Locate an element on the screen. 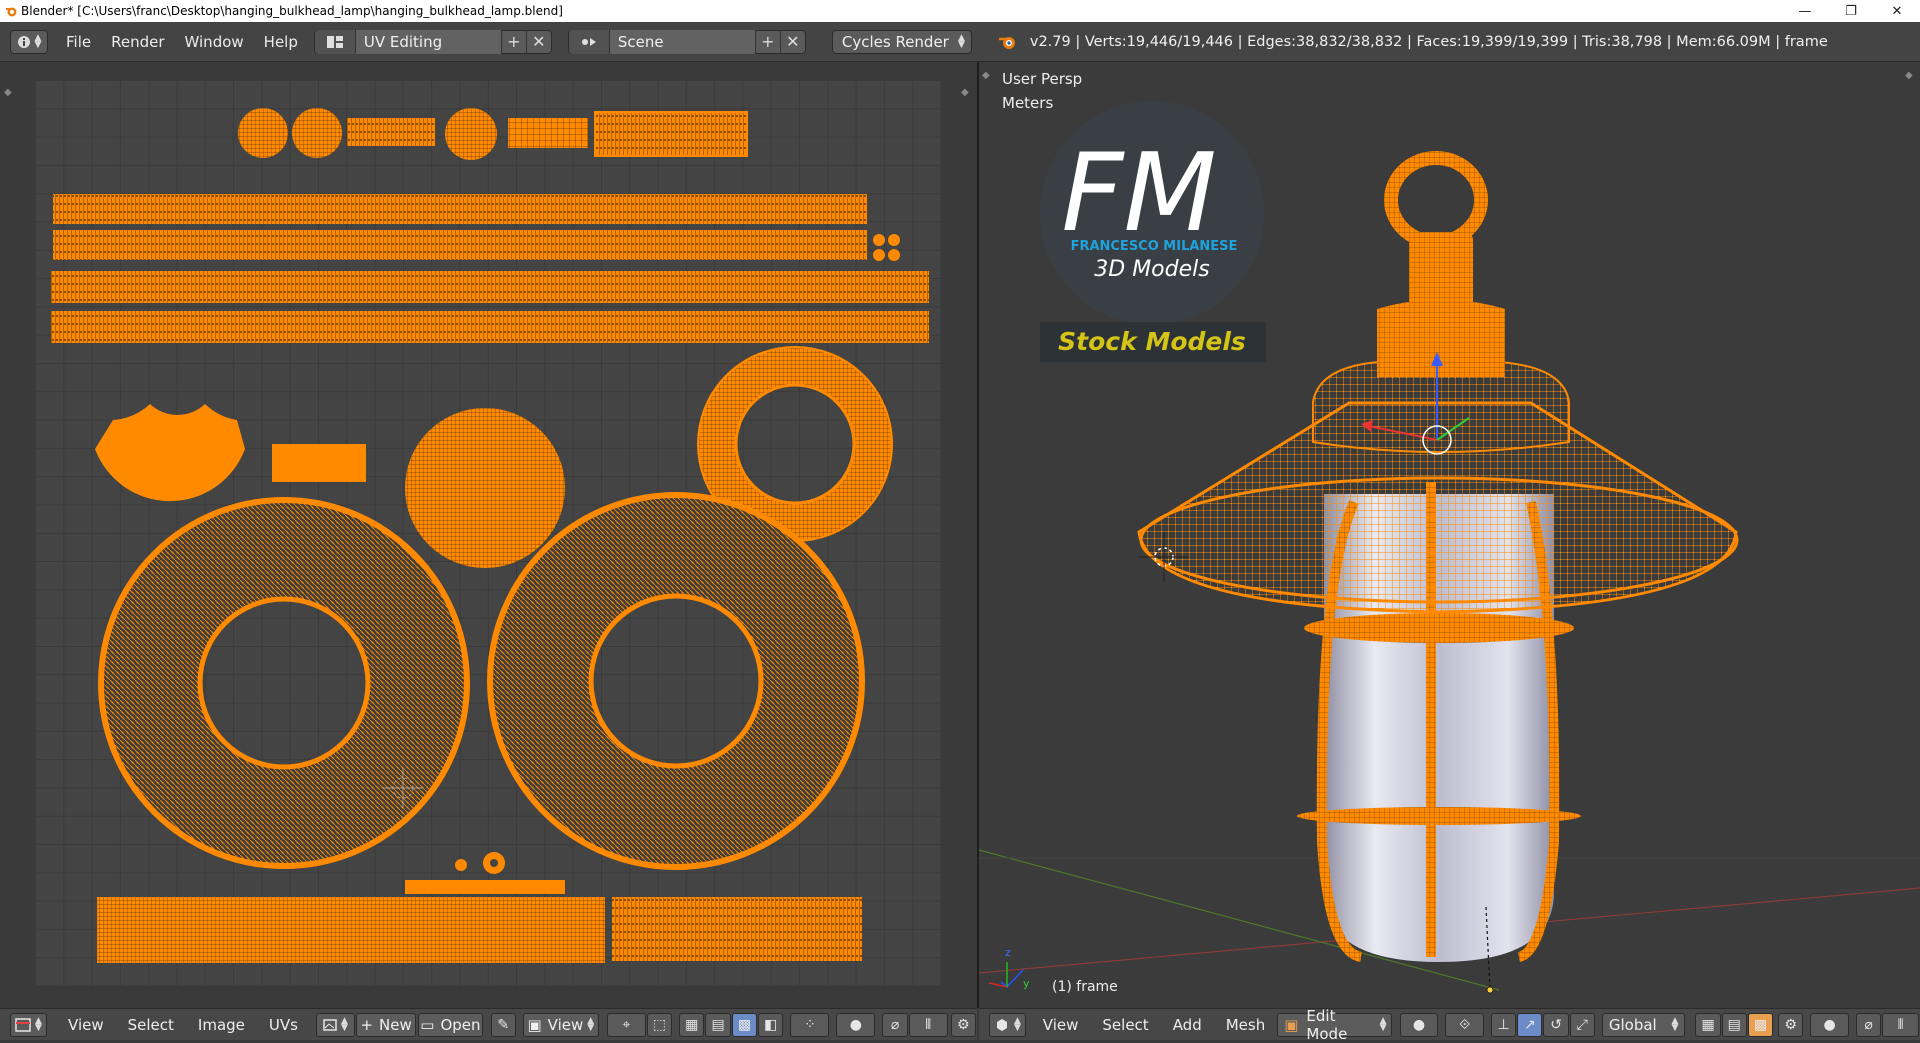 Image resolution: width=1920 pixels, height=1043 pixels. scene-selector: Scene + ✕ is located at coordinates (686, 41).